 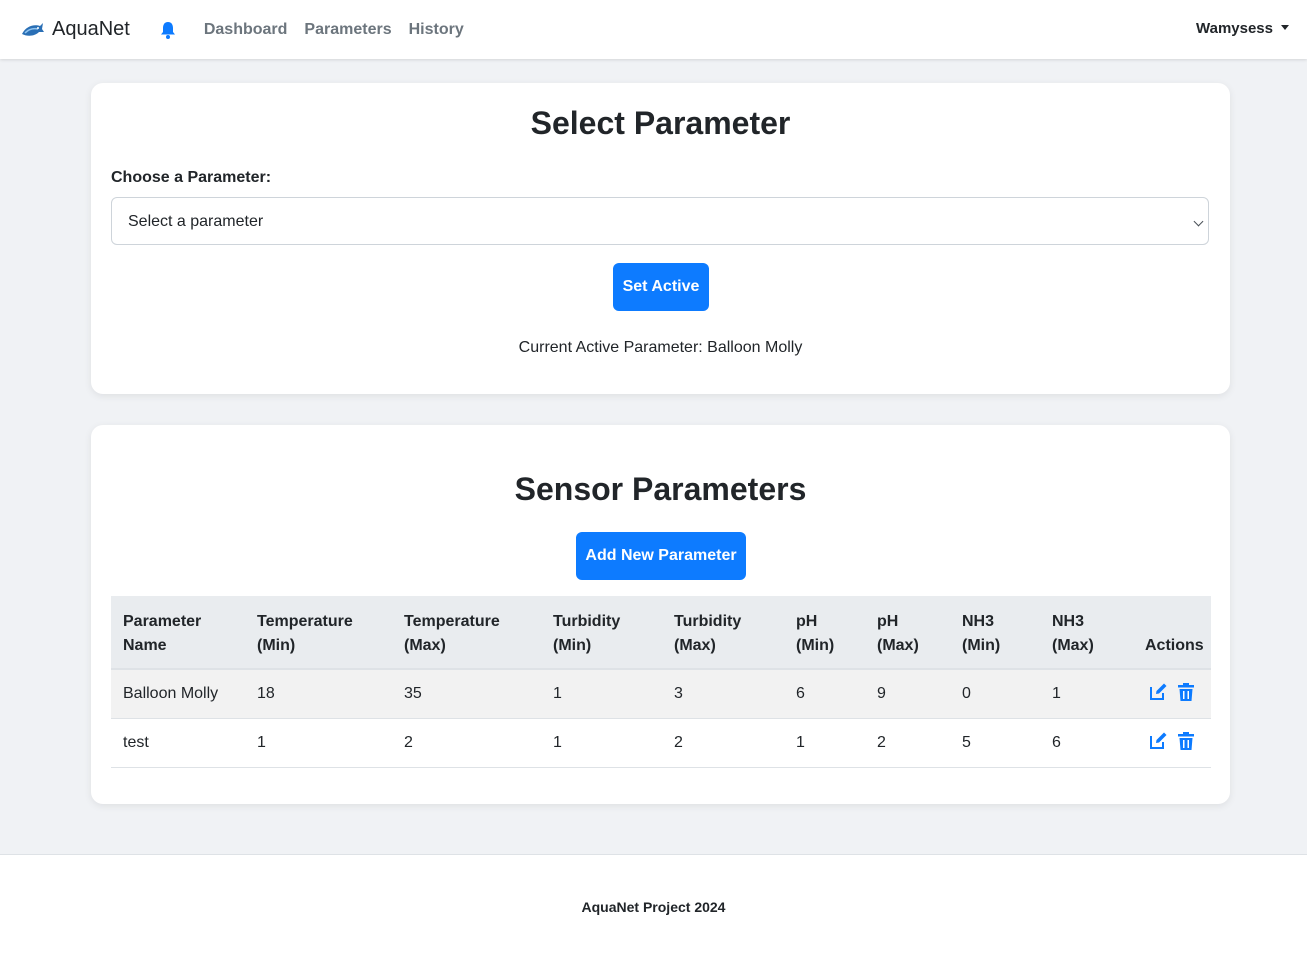 I want to click on parameter-select: Select a parameter, so click(x=660, y=221).